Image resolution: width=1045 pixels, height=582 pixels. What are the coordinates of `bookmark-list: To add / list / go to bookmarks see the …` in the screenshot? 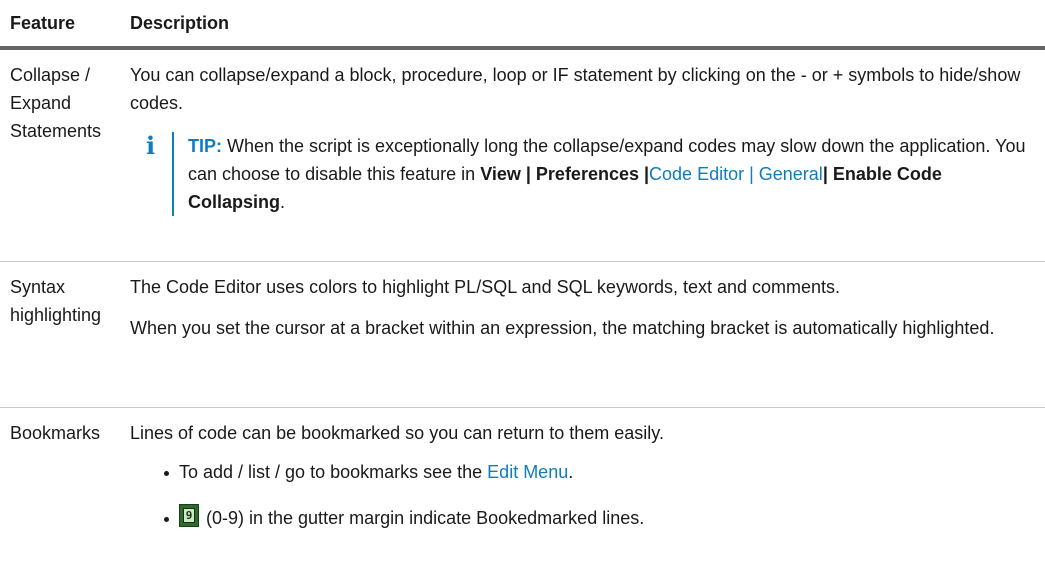 It's located at (582, 495).